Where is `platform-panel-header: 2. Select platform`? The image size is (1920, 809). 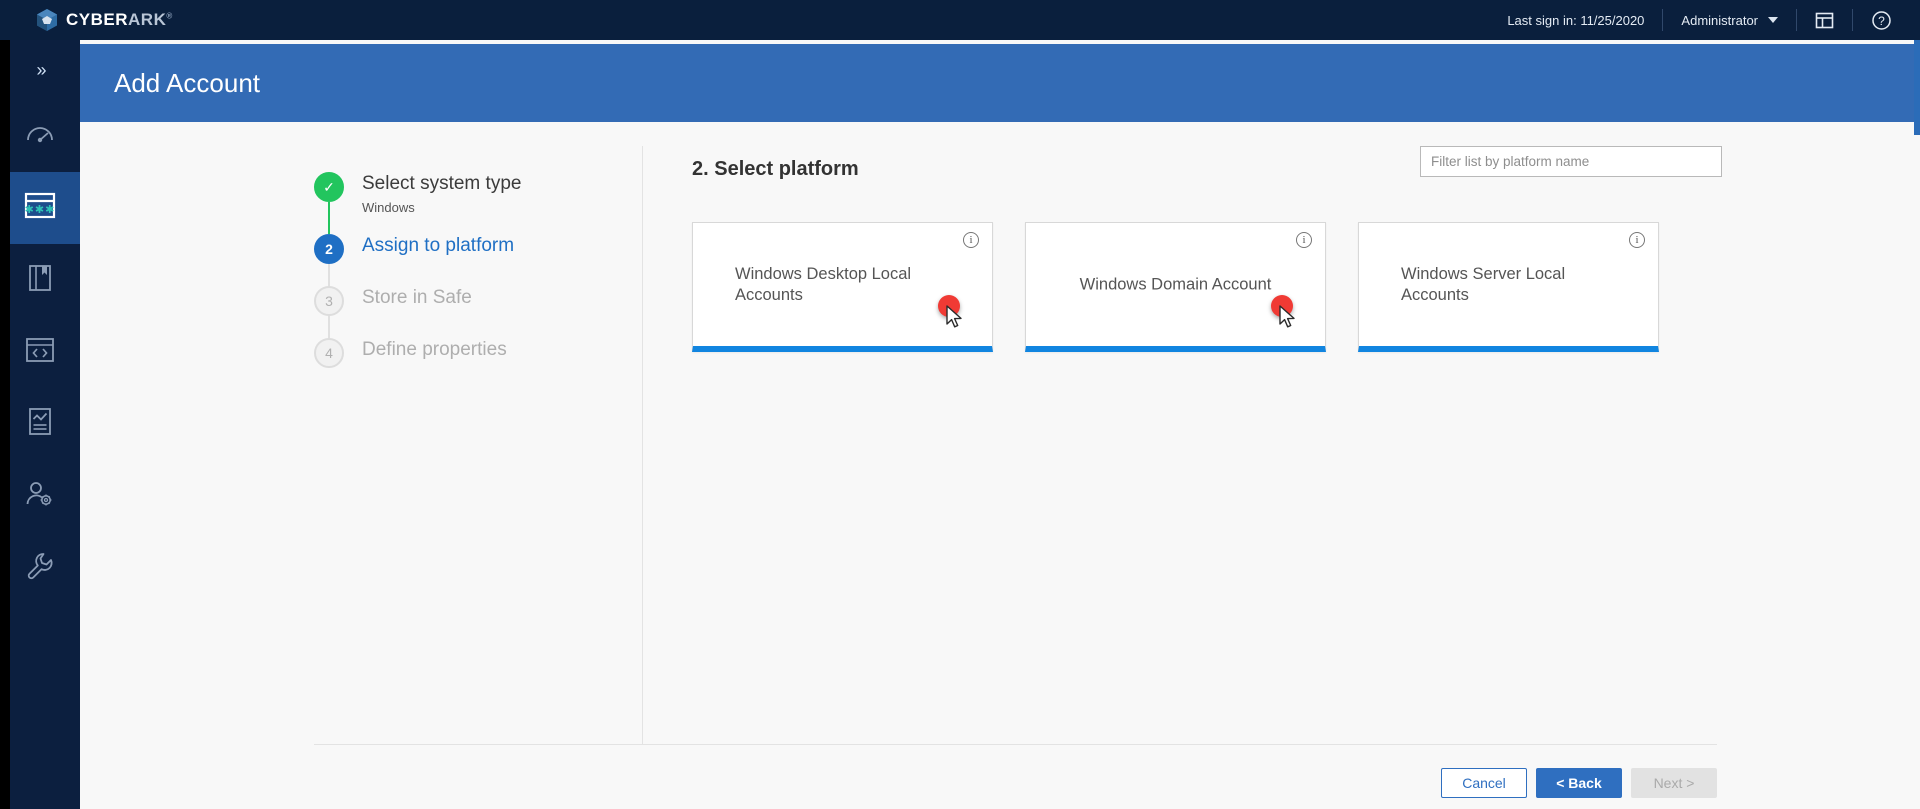
platform-panel-header: 2. Select platform is located at coordinates (1207, 176).